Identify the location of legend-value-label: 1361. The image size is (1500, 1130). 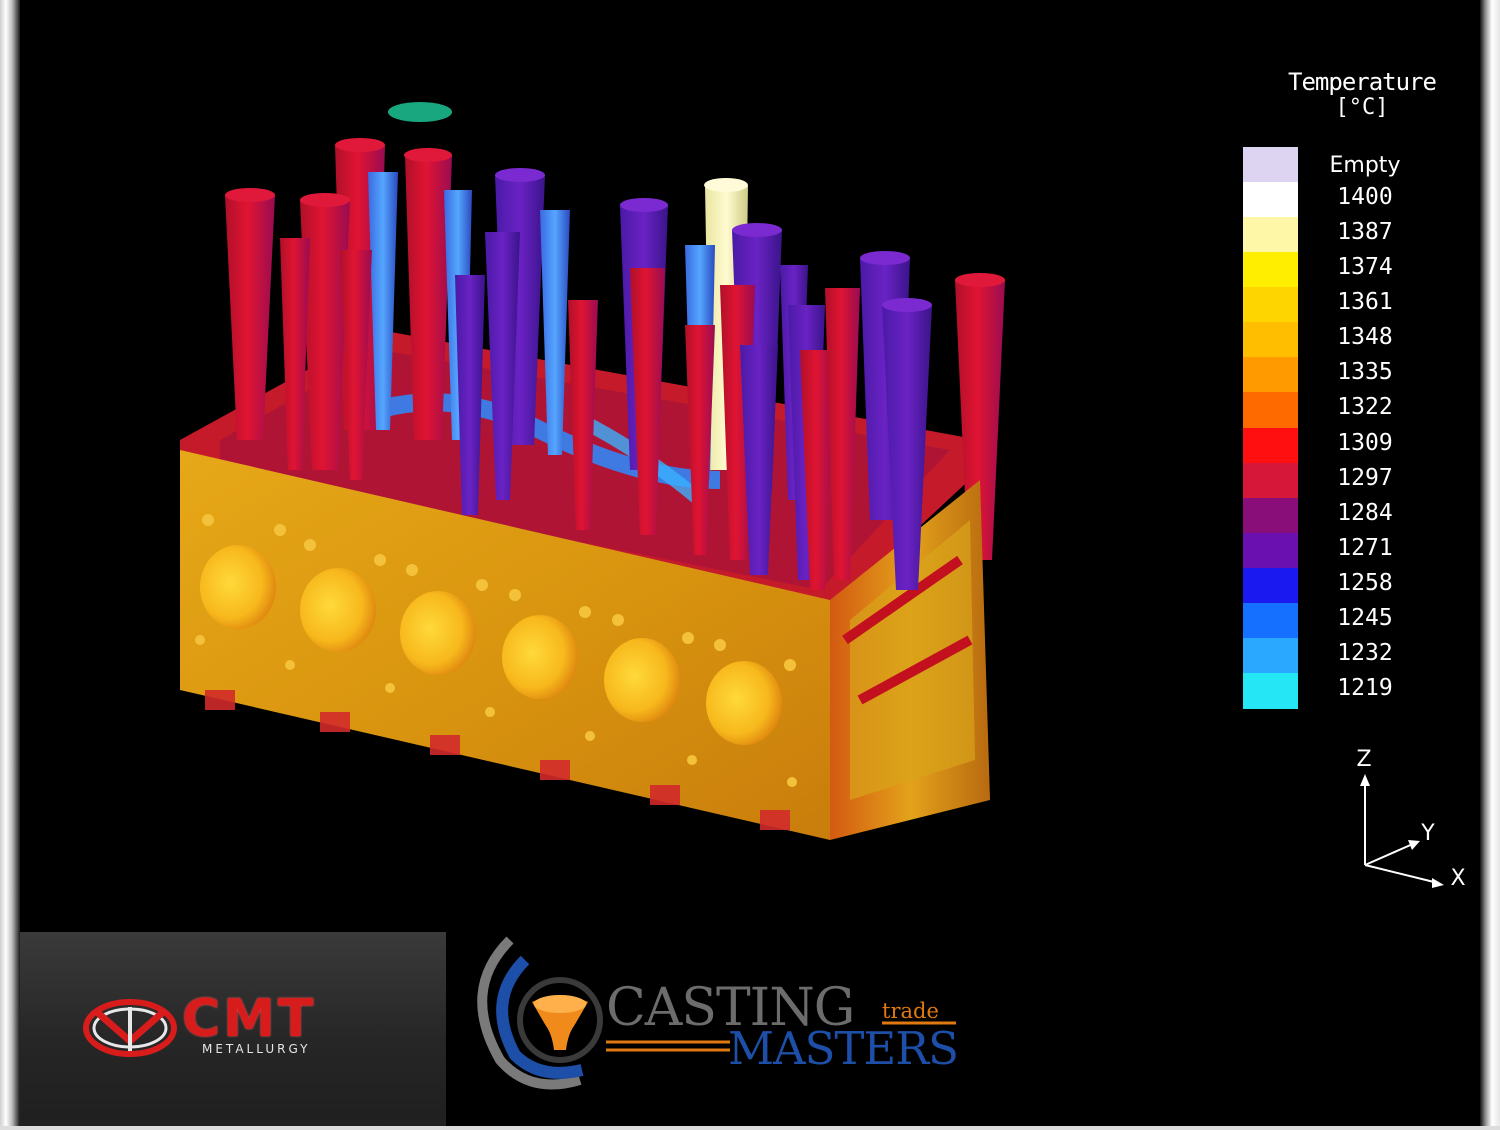
(1365, 302).